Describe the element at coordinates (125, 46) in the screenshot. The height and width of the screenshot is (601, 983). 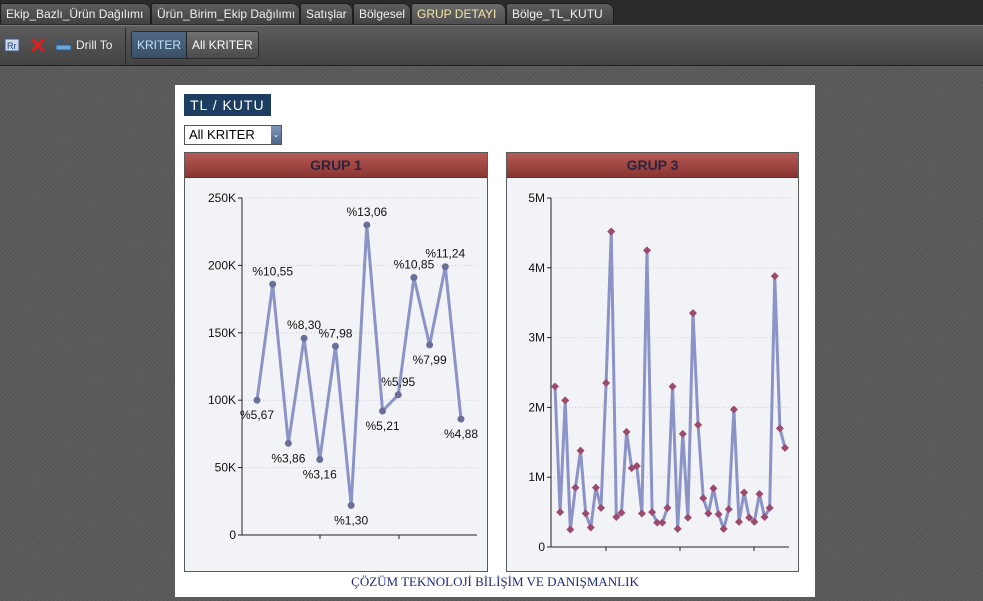
I see `toolbar-separator` at that location.